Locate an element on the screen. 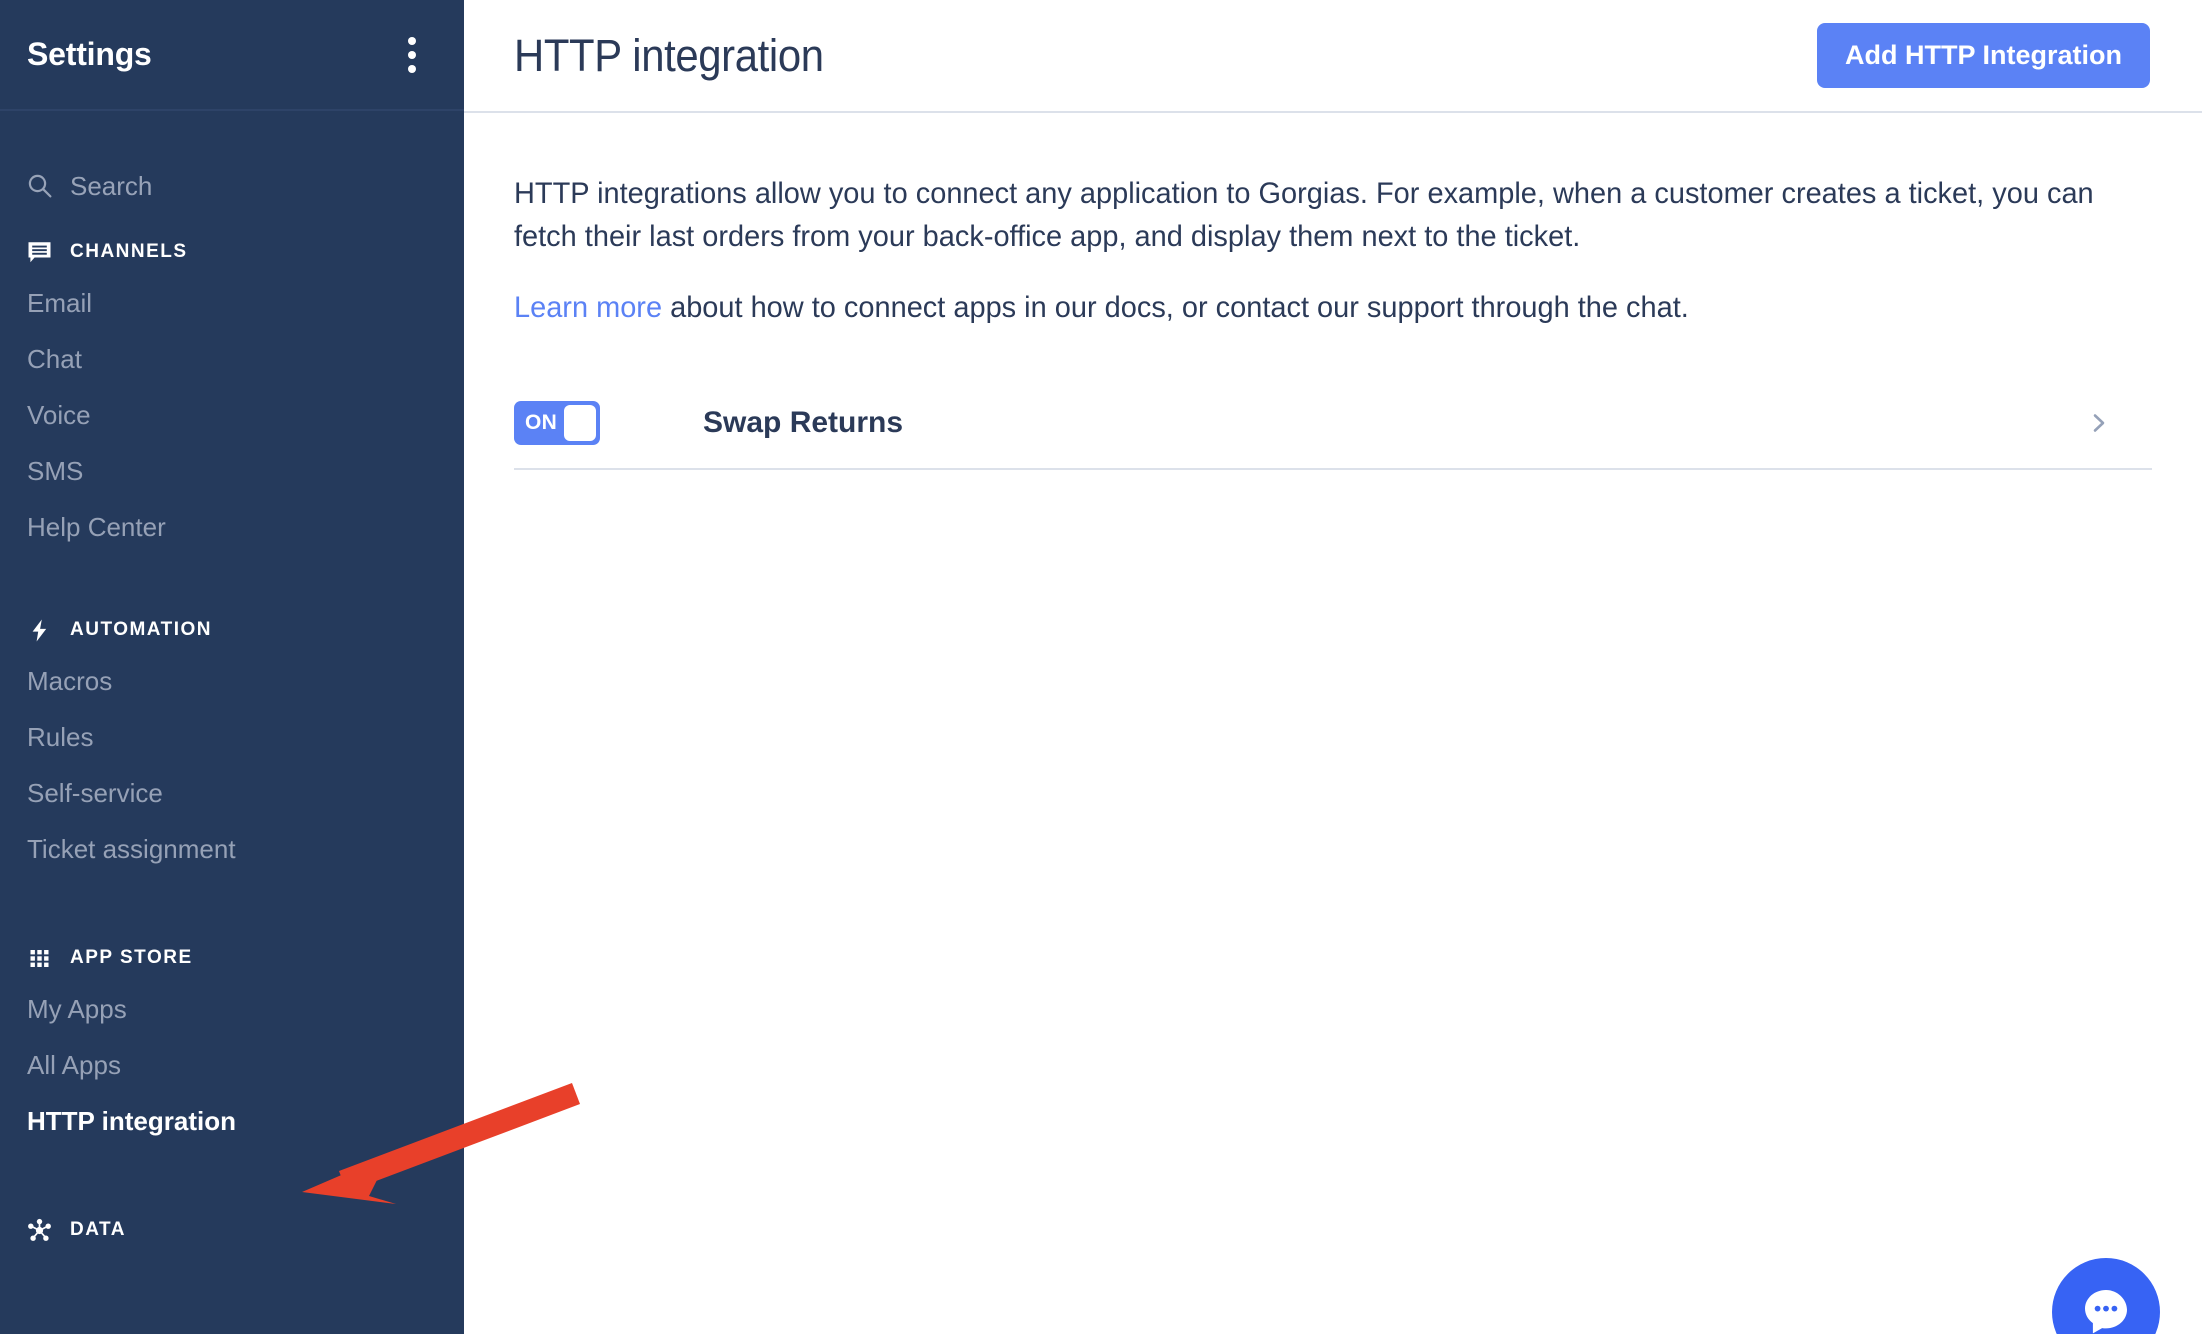  group-header-channels: CHANNELS is located at coordinates (232, 252).